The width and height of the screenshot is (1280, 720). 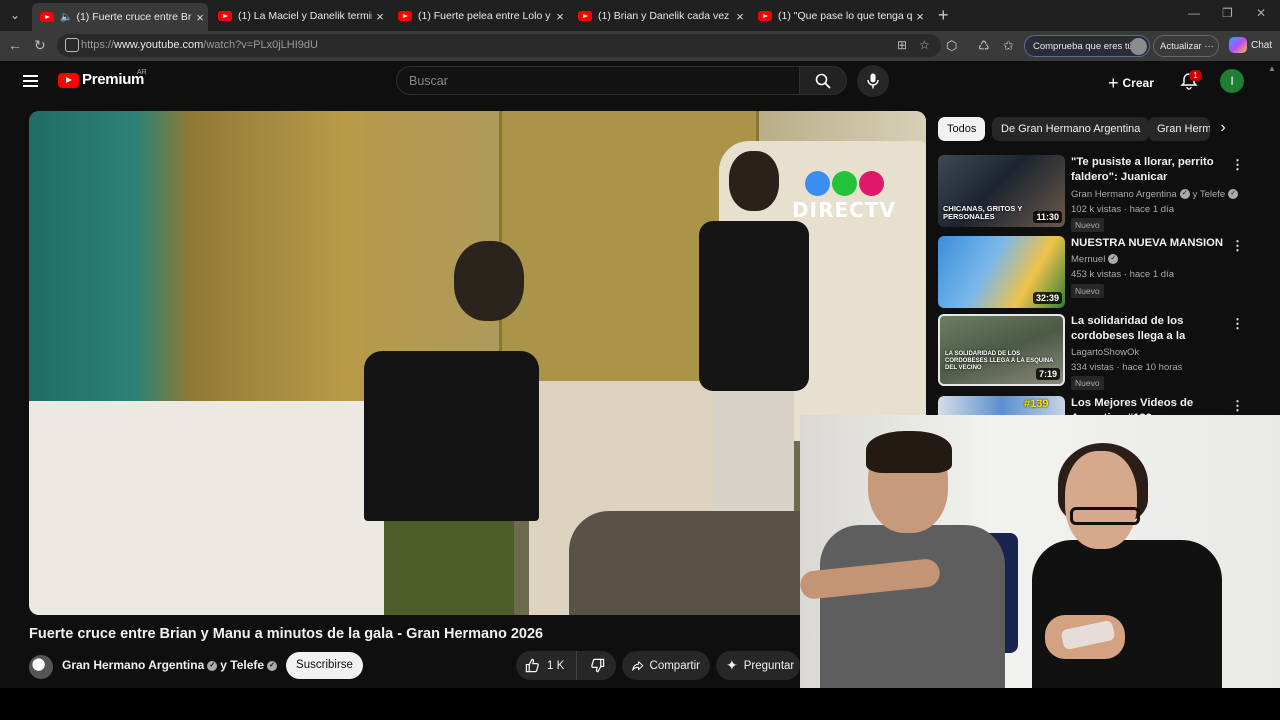 I want to click on video-thumbnail: CHICANAS, GRITOS Y PERSONALES 11:30, so click(x=1001, y=191).